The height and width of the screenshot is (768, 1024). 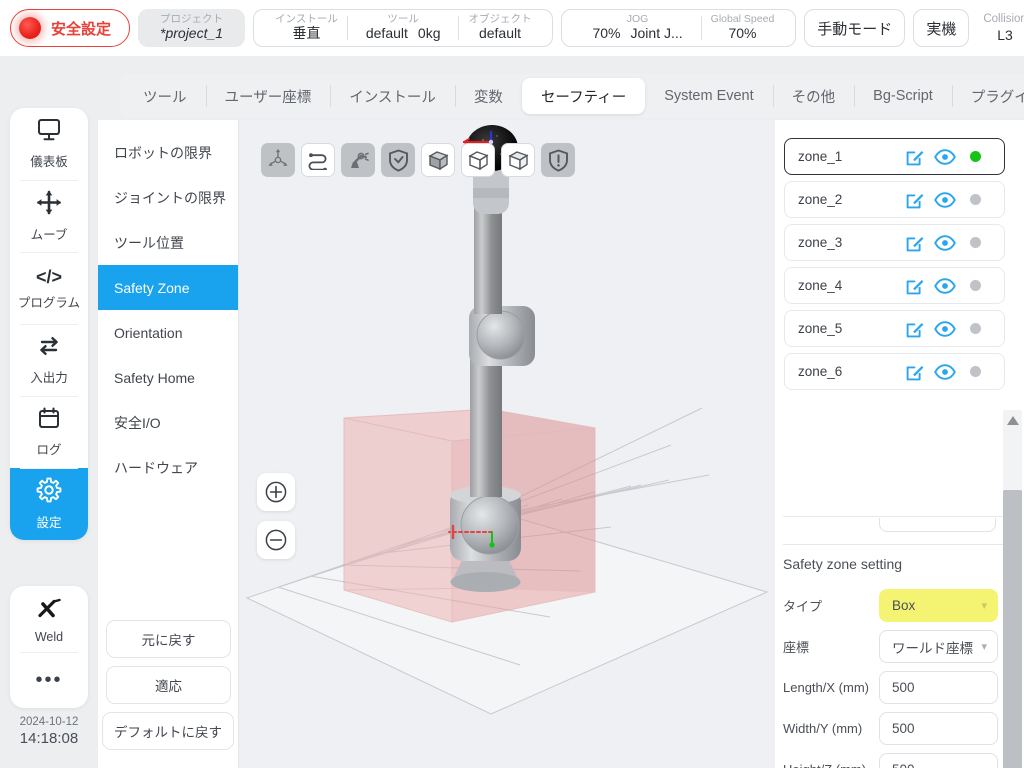 I want to click on coords-row: 座標 ワールド座標 ▾, so click(x=890, y=646).